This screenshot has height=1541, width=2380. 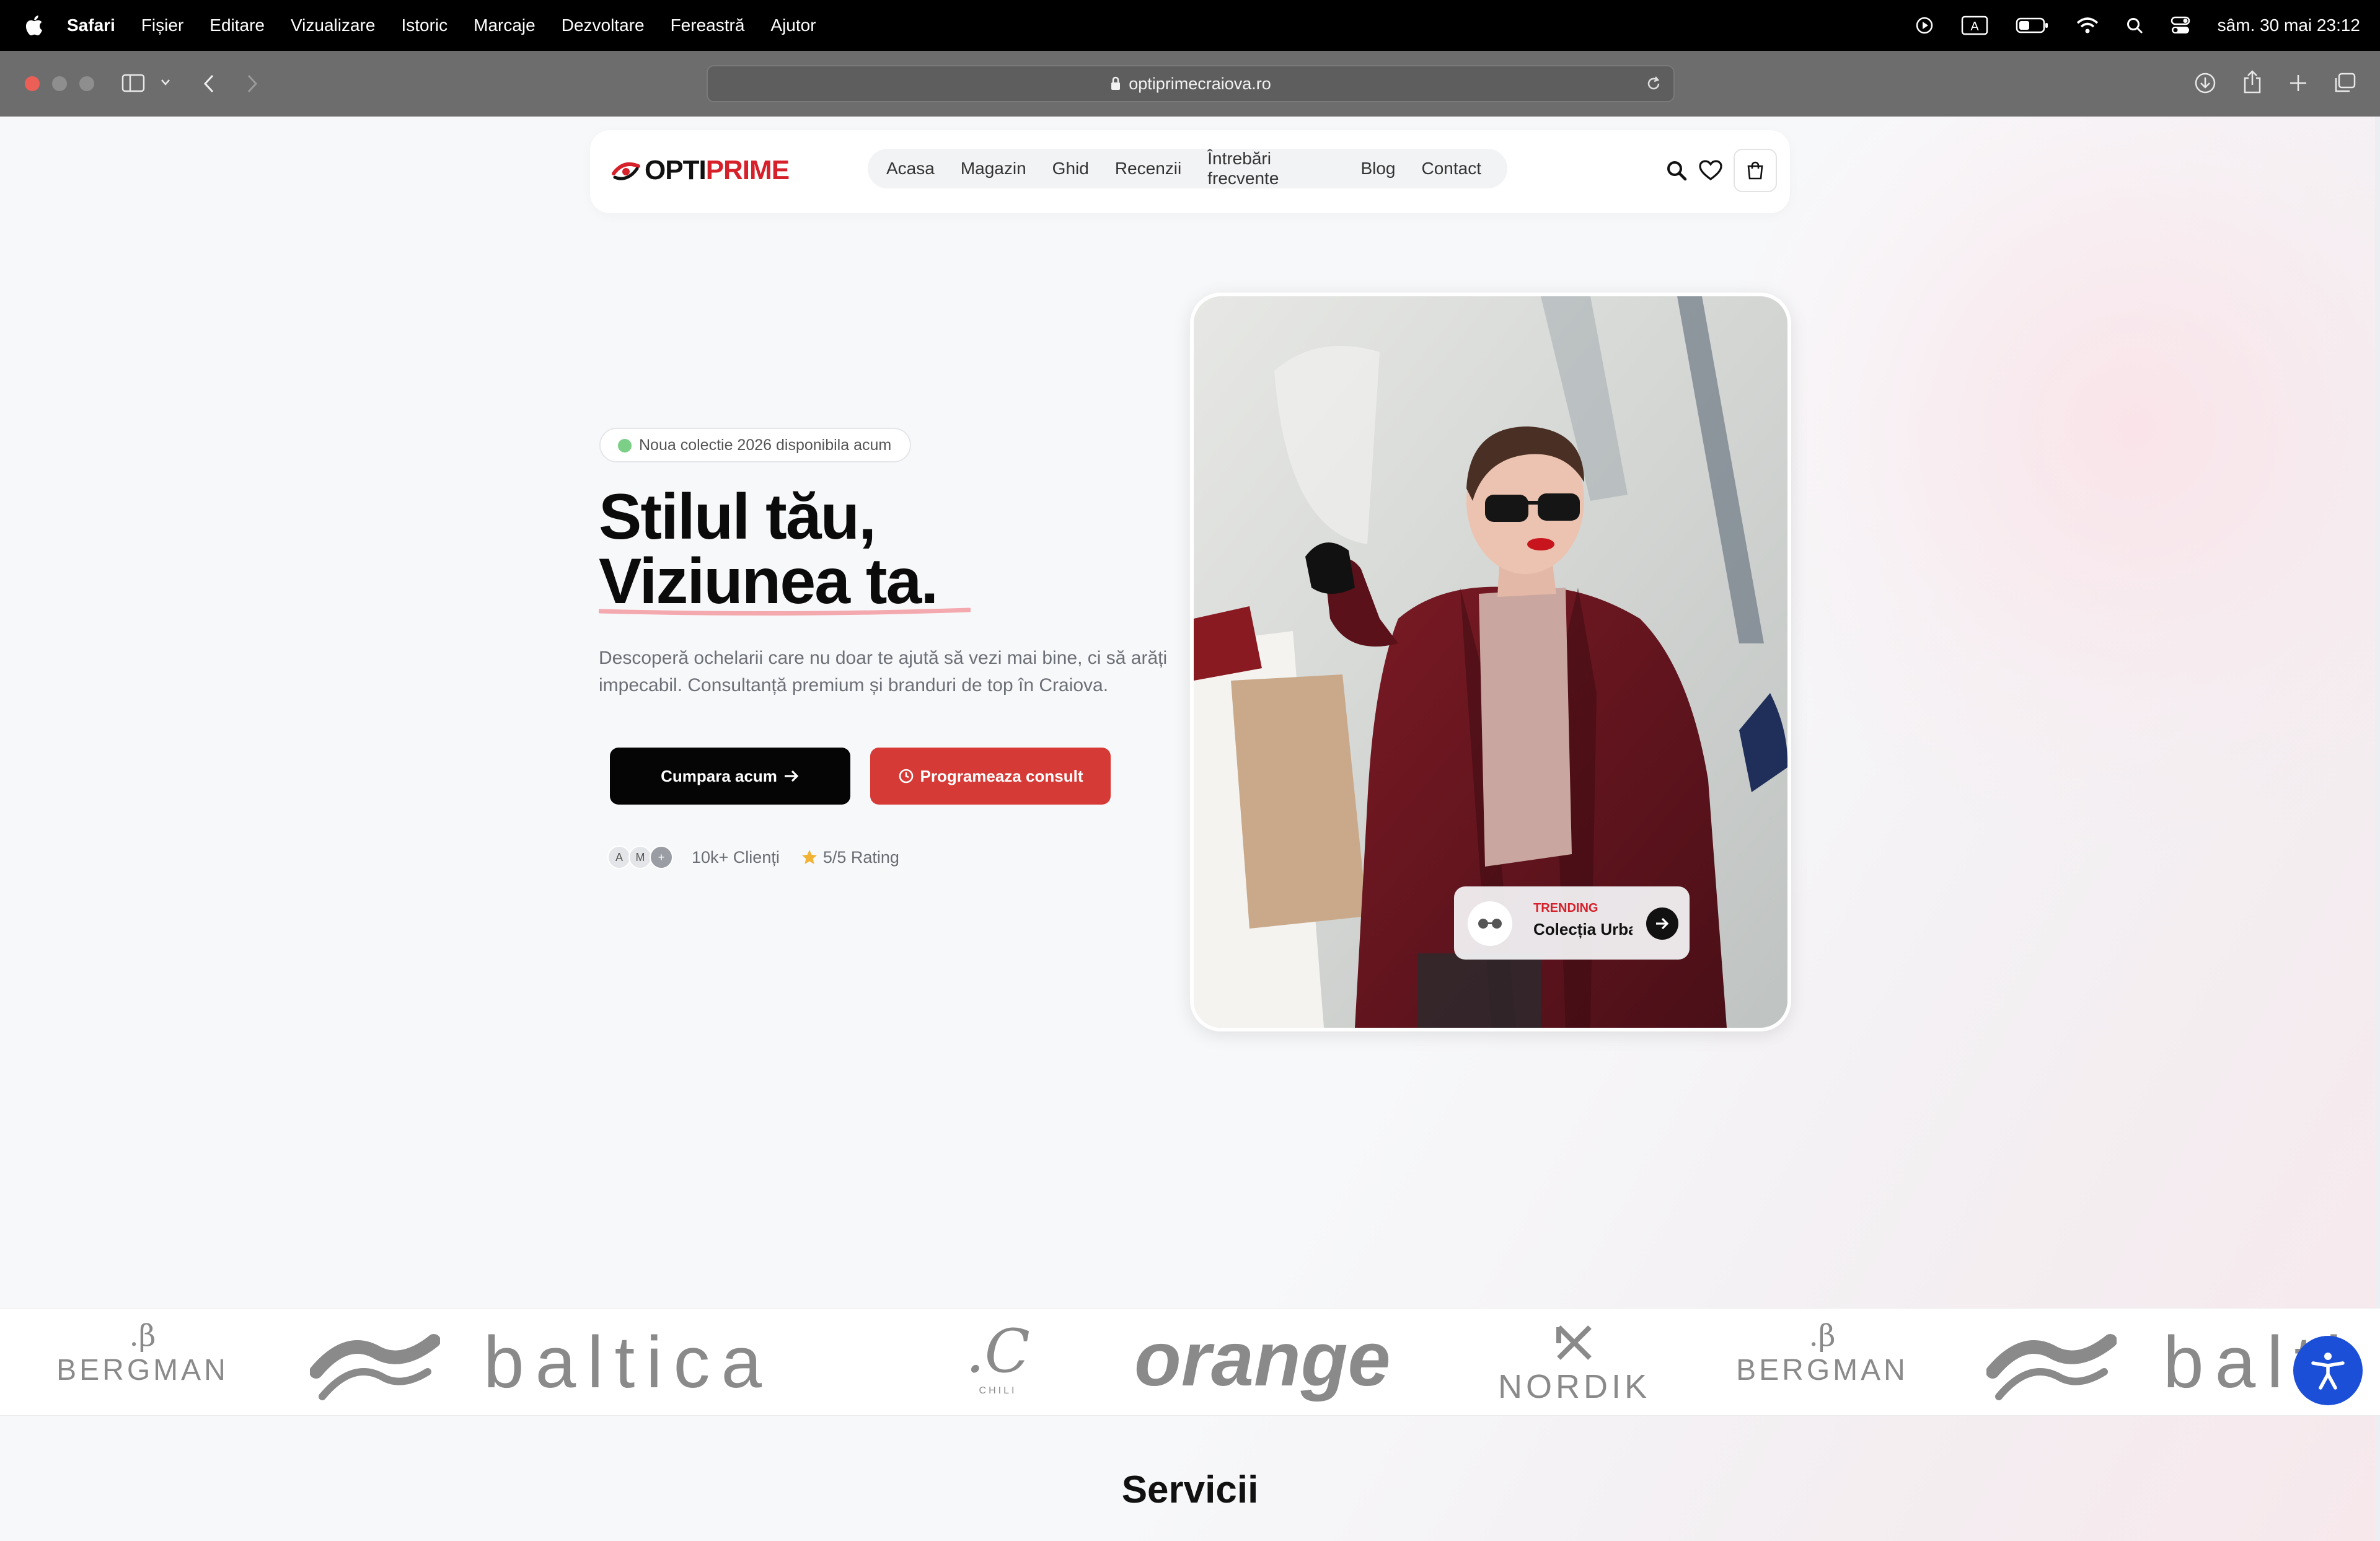 What do you see at coordinates (998, 1351) in the screenshot?
I see `chili-mark: .C` at bounding box center [998, 1351].